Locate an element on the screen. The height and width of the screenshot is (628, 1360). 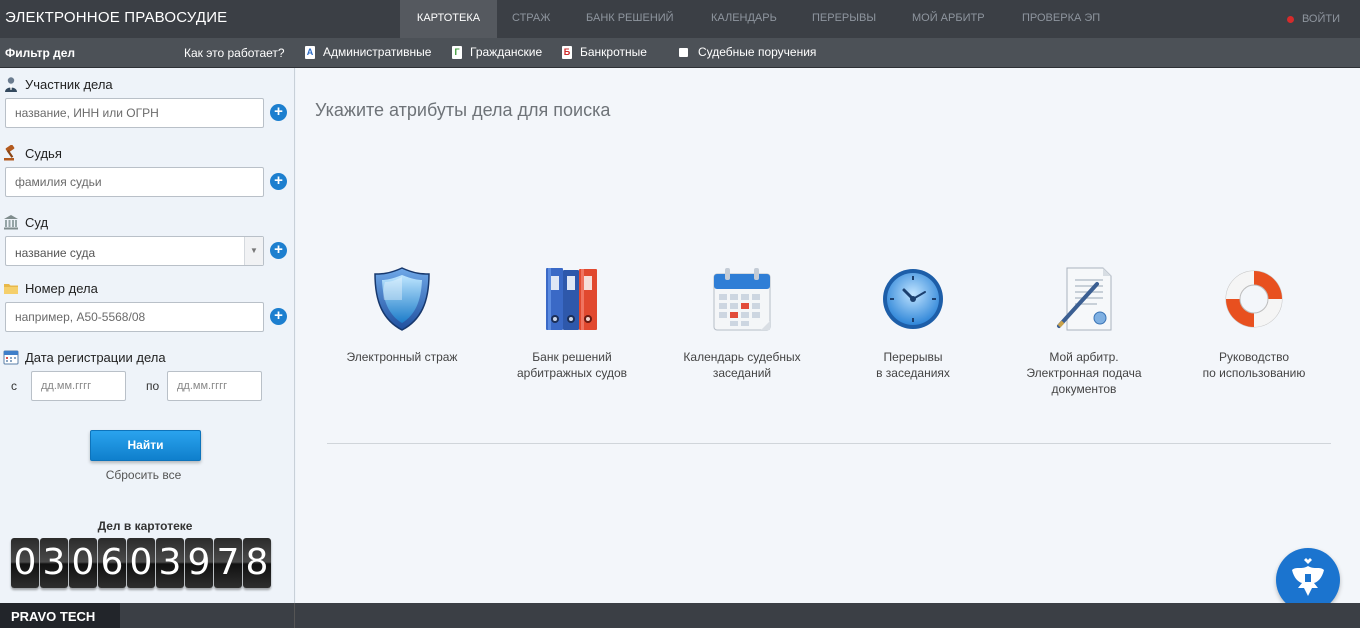
site-title: ЭЛЕКТРОННОЕ ПРАВОСУДИЕ is located at coordinates (116, 17).